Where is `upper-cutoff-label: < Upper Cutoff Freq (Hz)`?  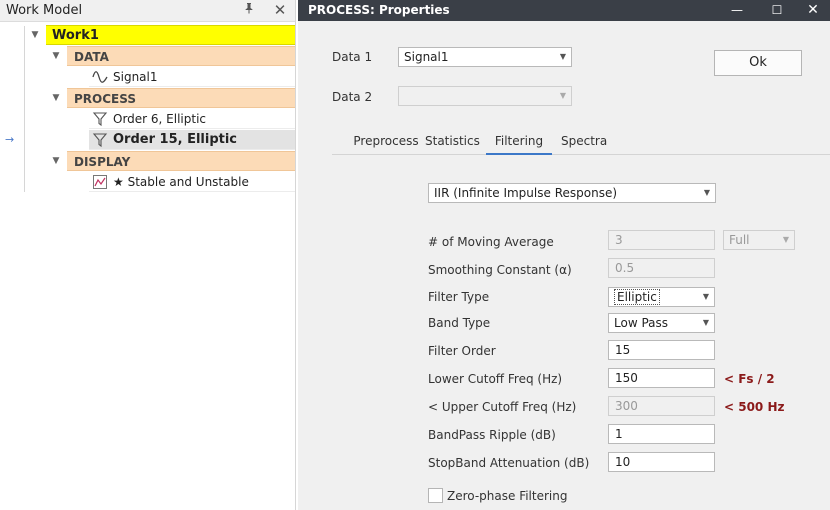
upper-cutoff-label: < Upper Cutoff Freq (Hz) is located at coordinates (502, 407).